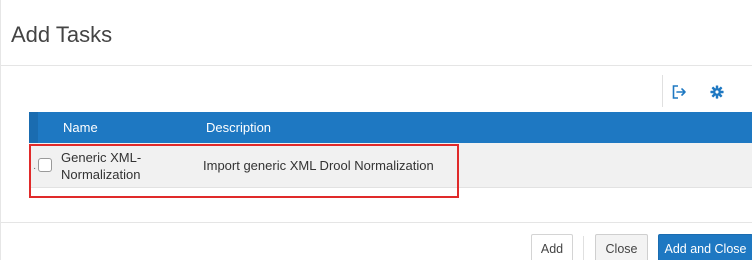  I want to click on gear-icon, so click(717, 92).